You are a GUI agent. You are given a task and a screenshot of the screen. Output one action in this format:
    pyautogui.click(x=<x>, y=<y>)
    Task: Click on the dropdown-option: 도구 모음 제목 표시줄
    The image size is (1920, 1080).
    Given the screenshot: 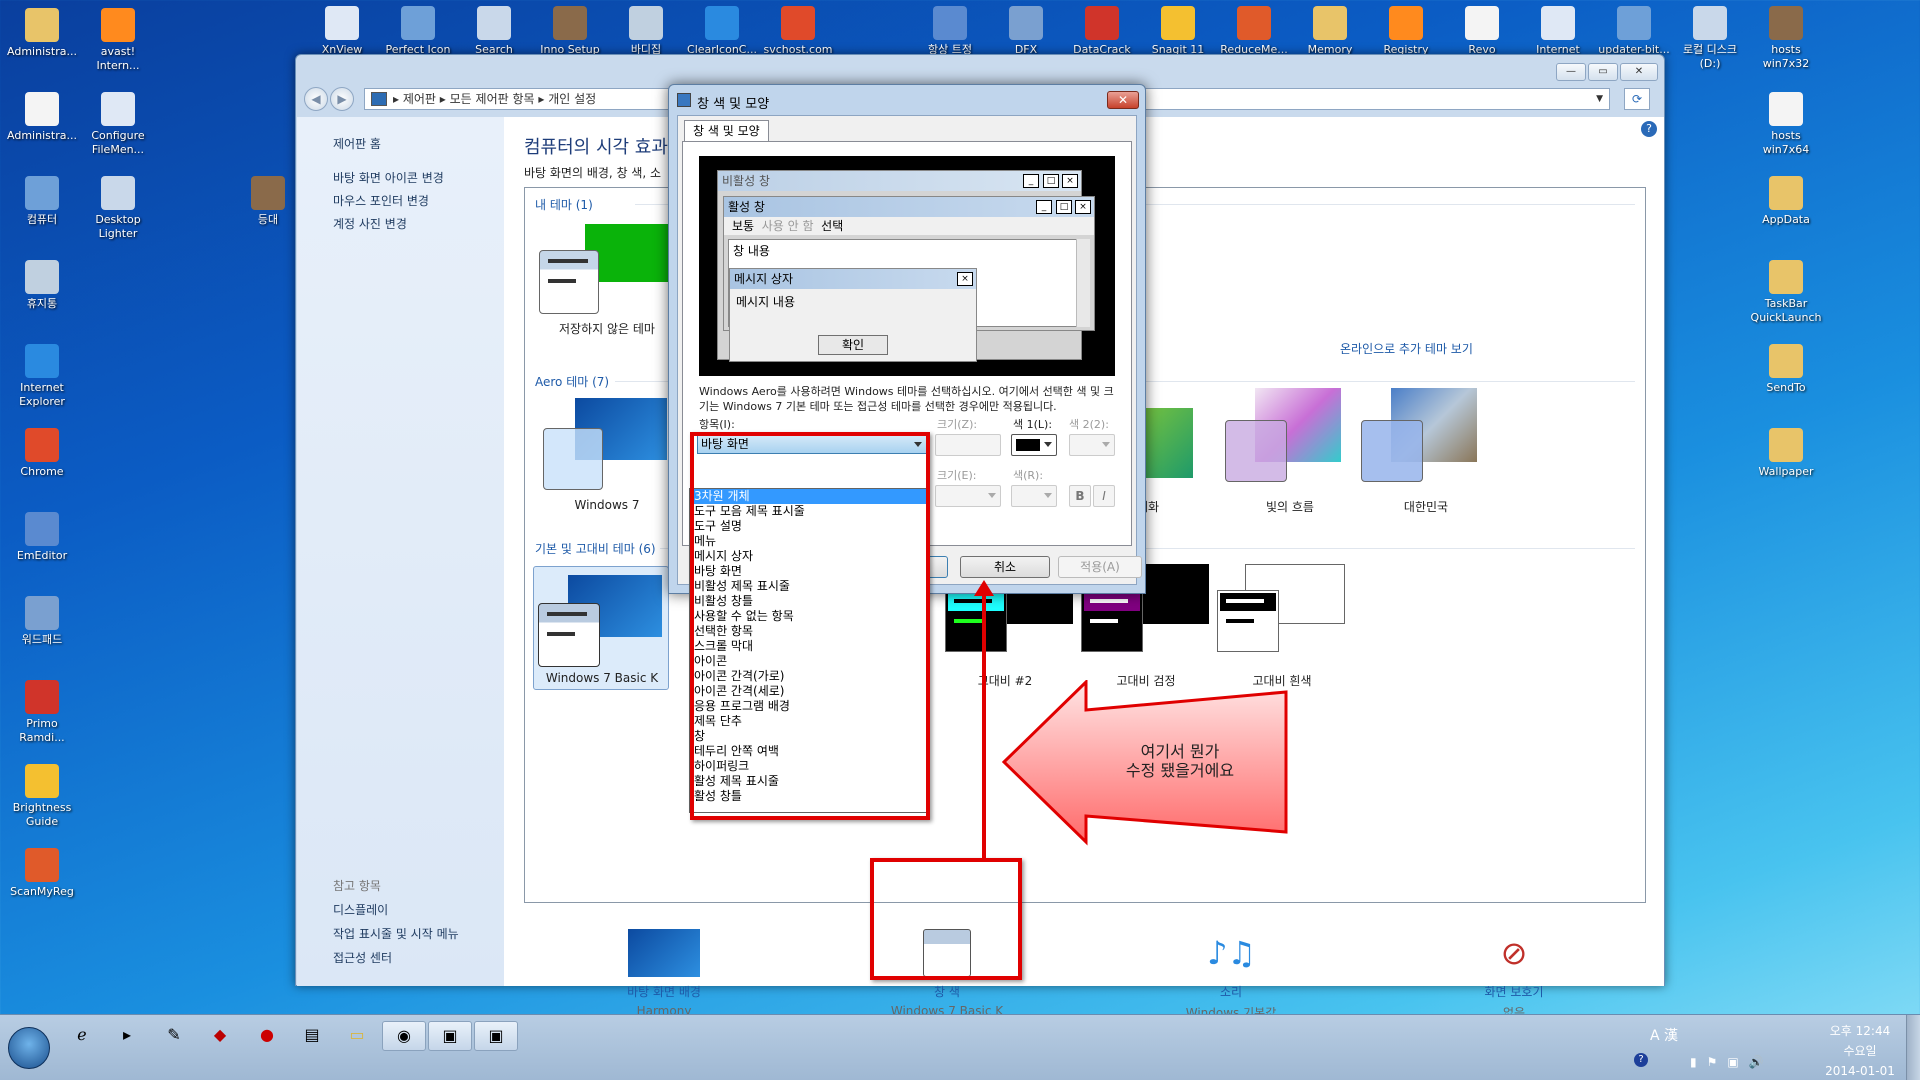 What is the action you would take?
    pyautogui.click(x=808, y=511)
    